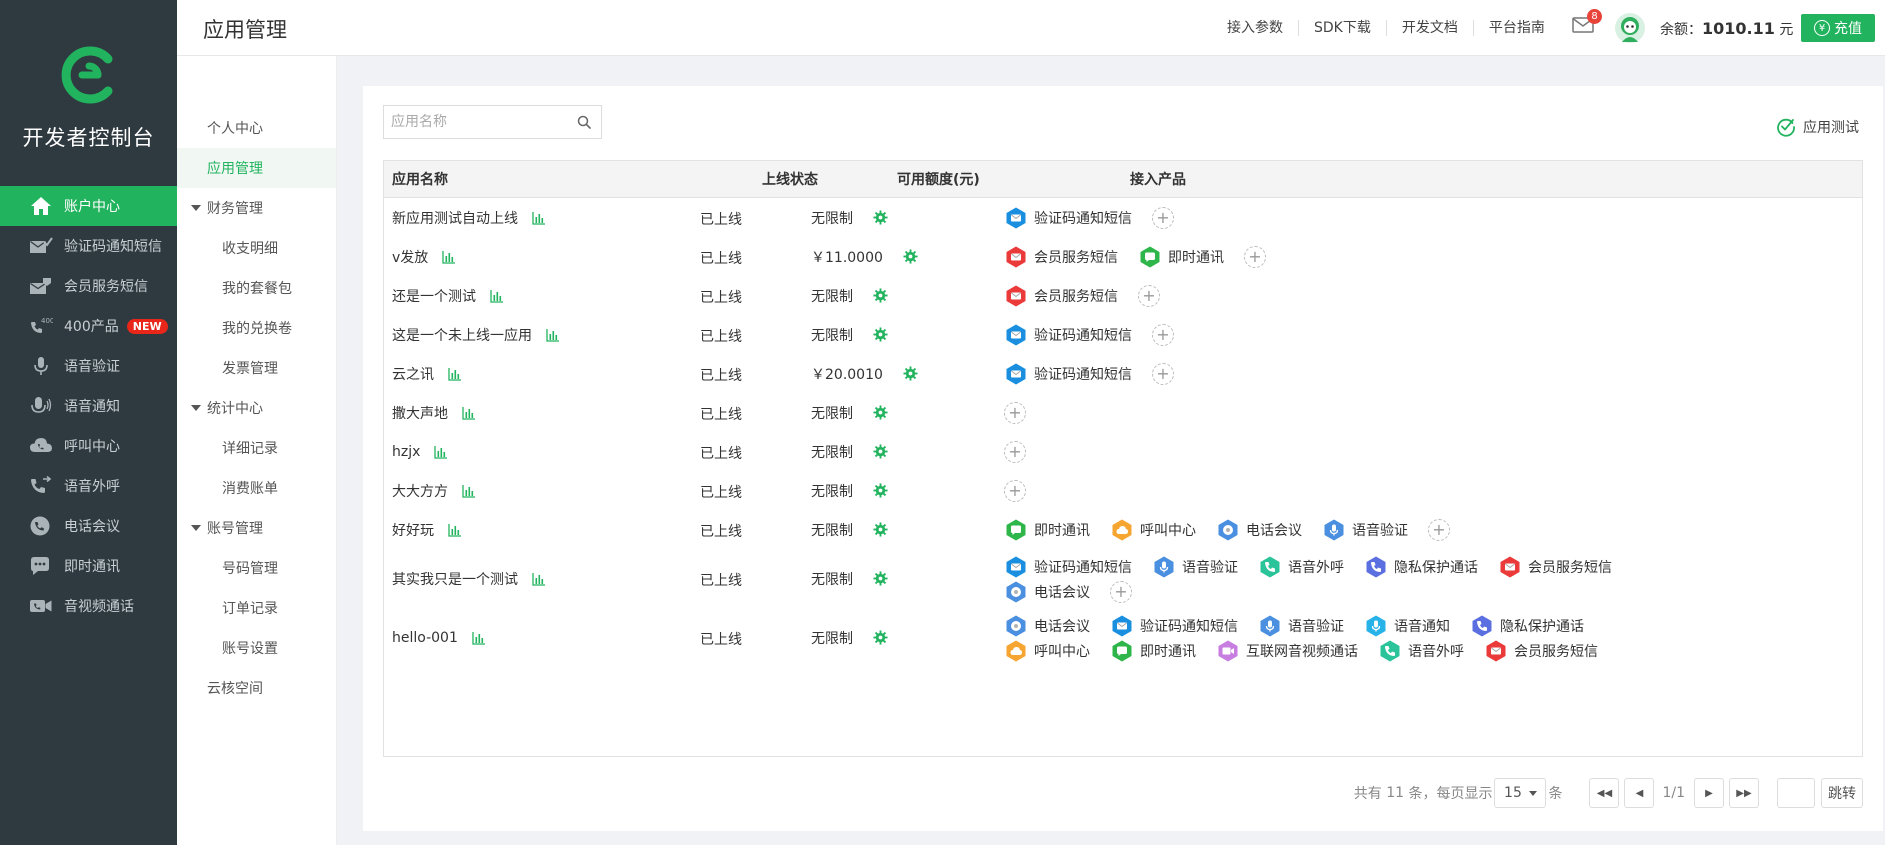  Describe the element at coordinates (256, 688) in the screenshot. I see `subnav-item-14: 云核空间` at that location.